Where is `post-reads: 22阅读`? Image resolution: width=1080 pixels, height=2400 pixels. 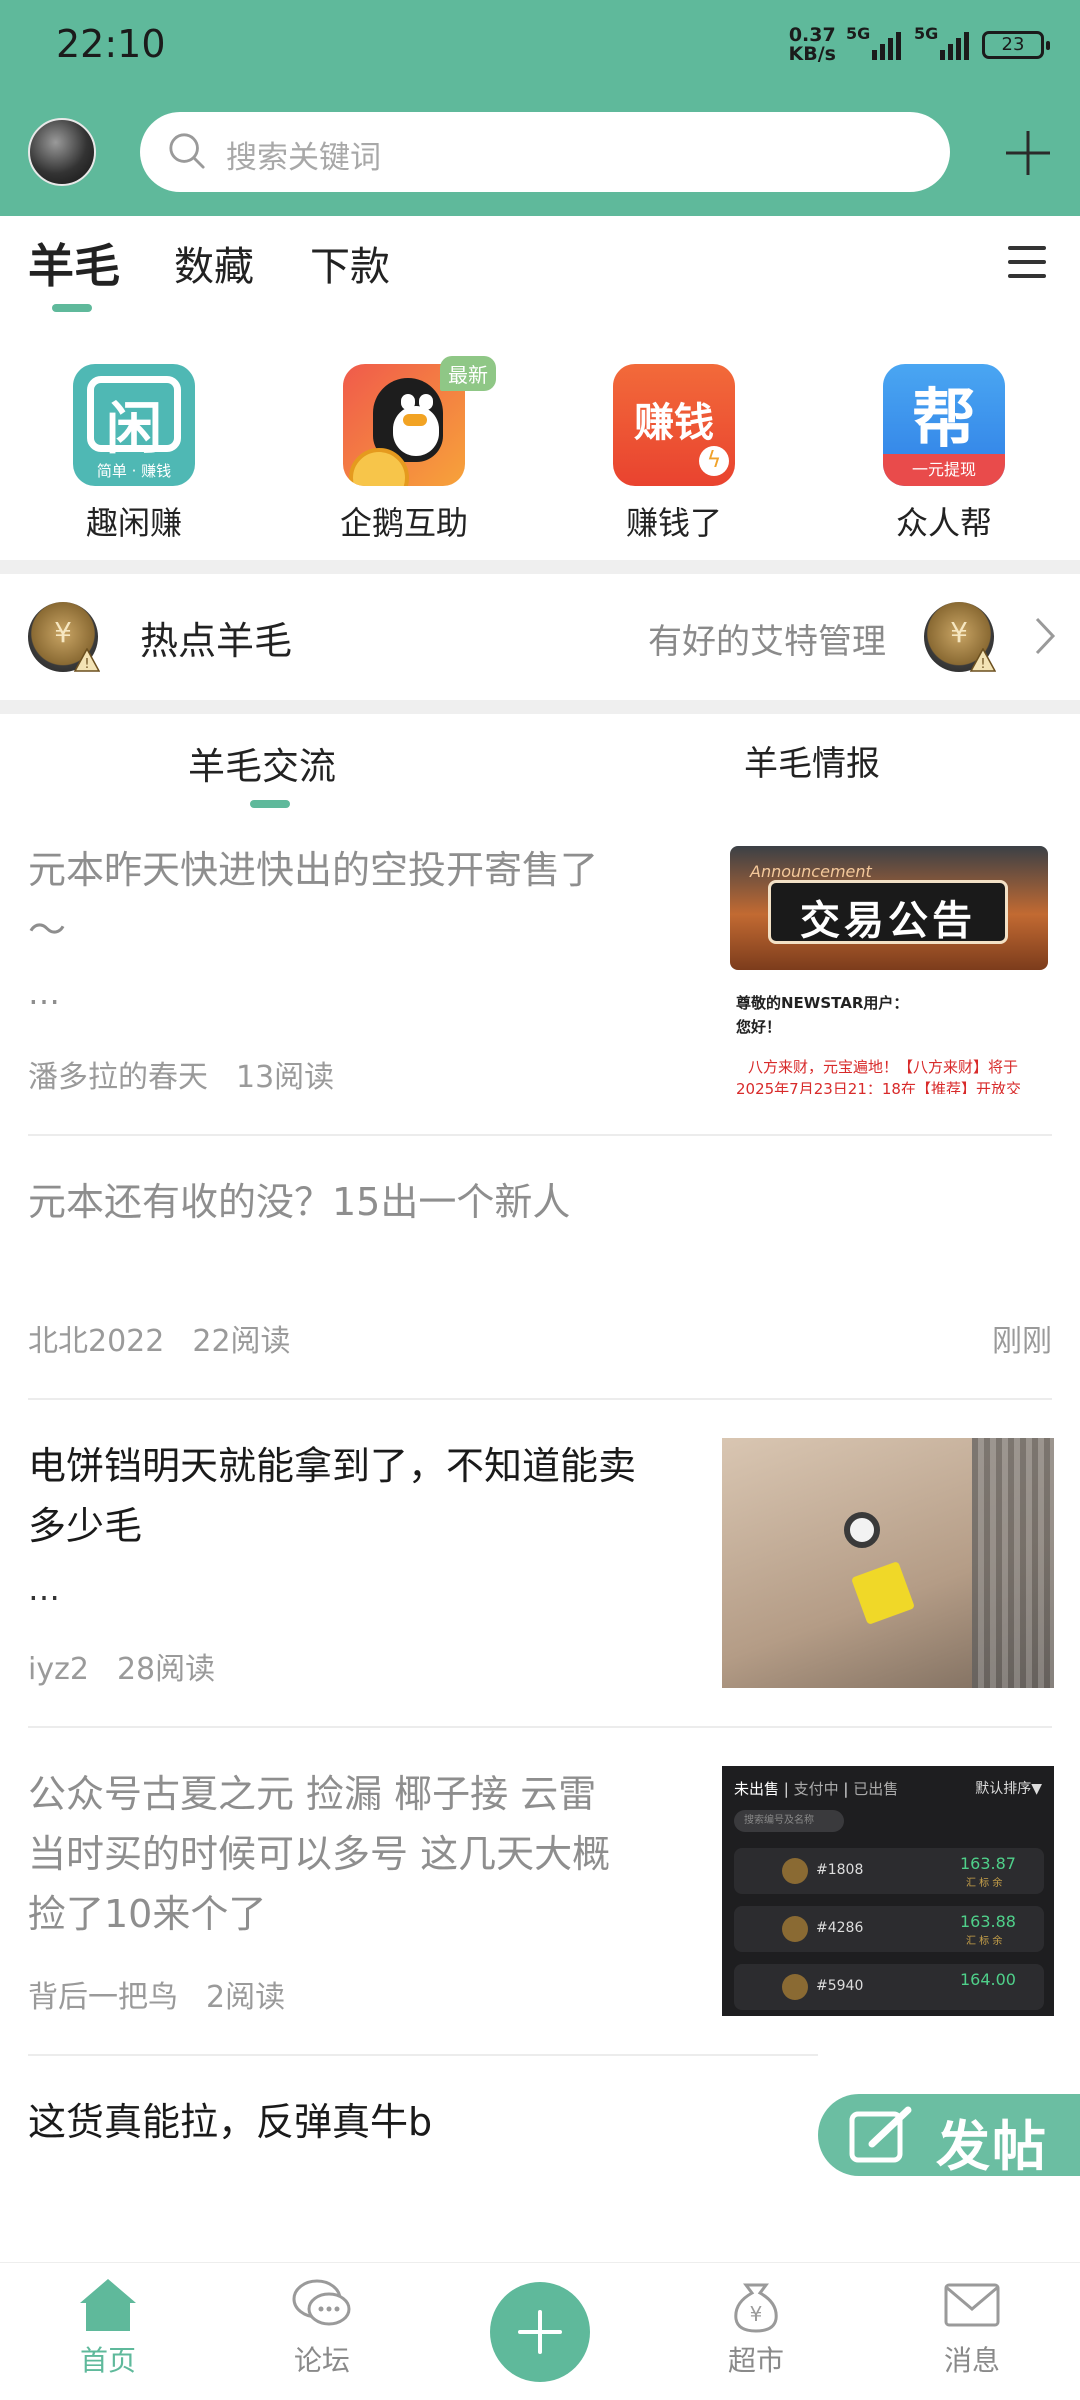
post-reads: 22阅读 is located at coordinates (241, 1341).